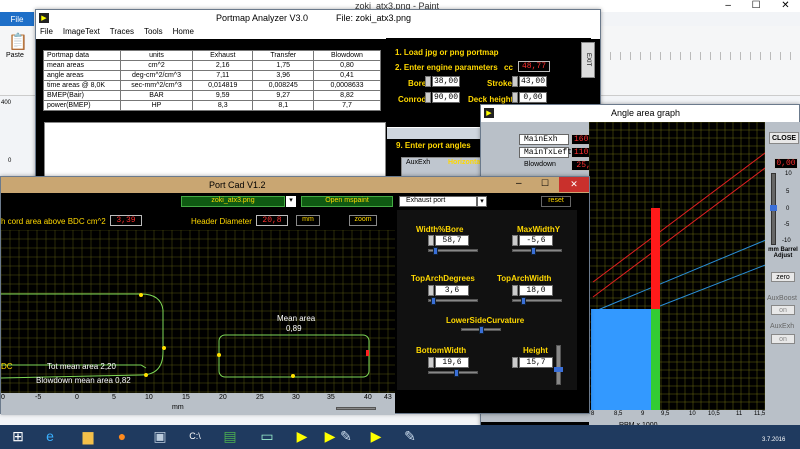  I want to click on auxexh-toggle: on, so click(783, 339).